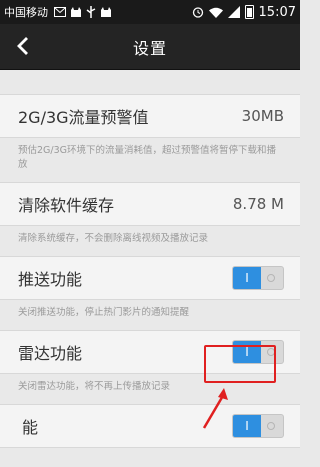  What do you see at coordinates (150, 204) in the screenshot?
I see `clear-cache-row: 清除软件缓存 8.78 M` at bounding box center [150, 204].